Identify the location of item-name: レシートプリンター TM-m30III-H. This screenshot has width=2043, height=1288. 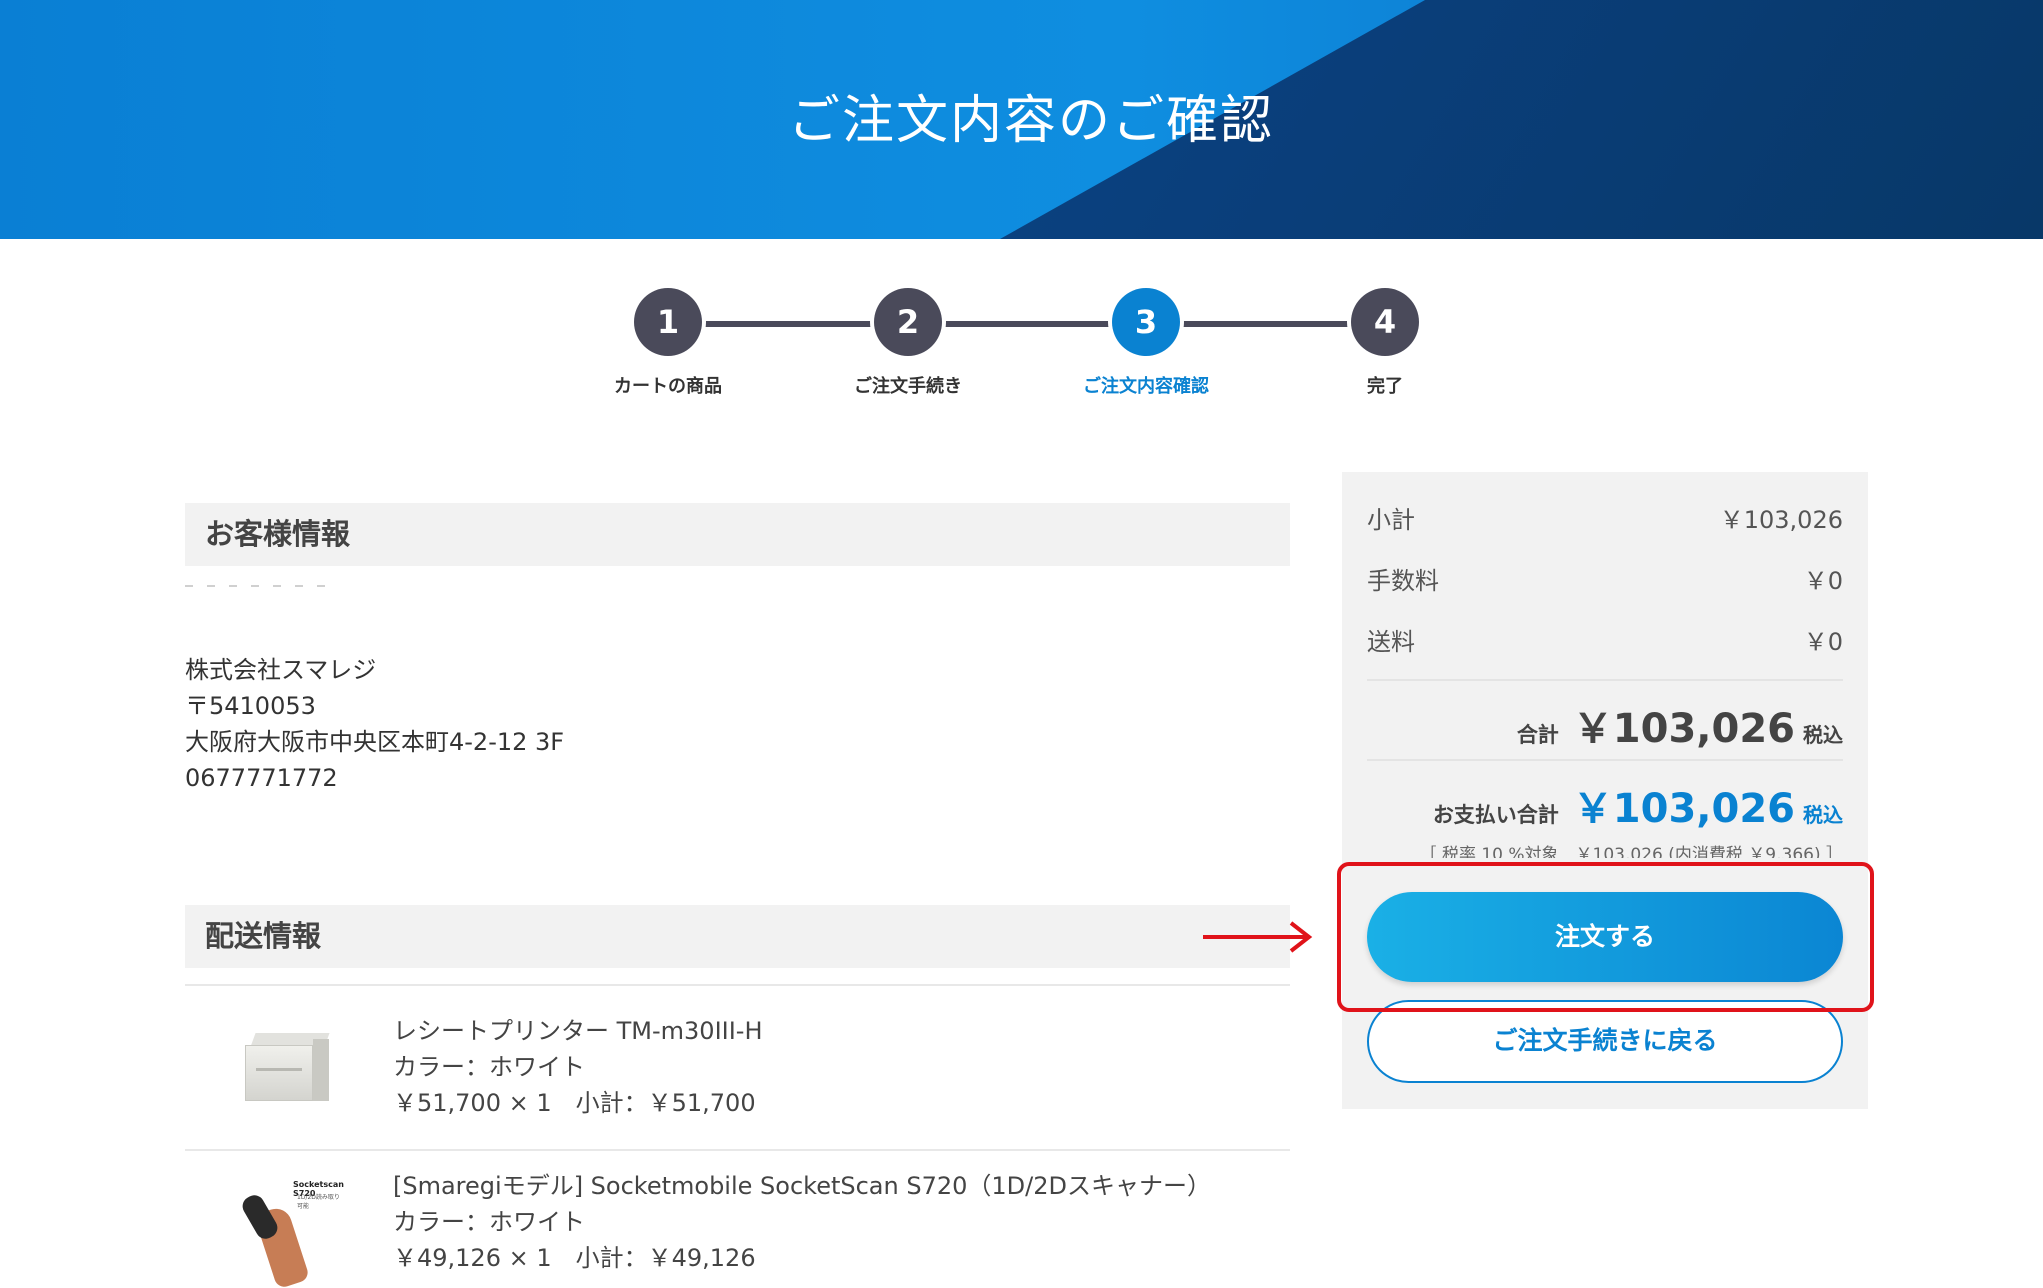
(578, 1031).